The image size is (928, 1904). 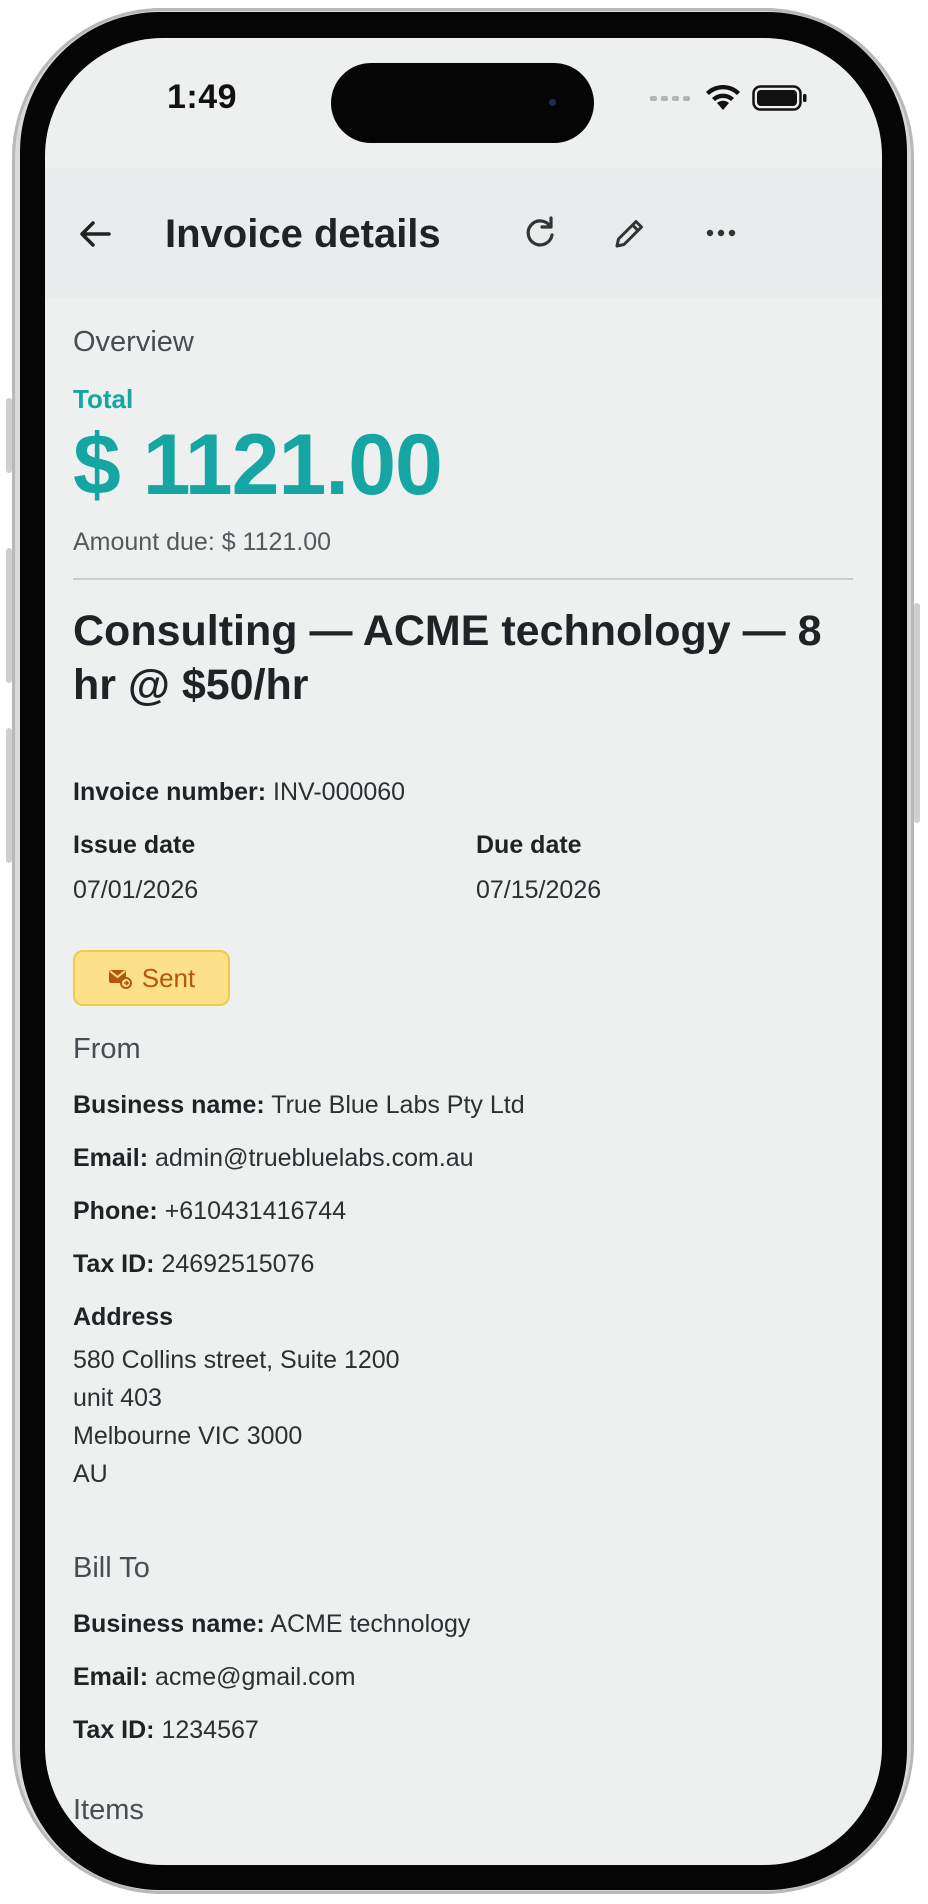 What do you see at coordinates (463, 233) in the screenshot?
I see `app-bar: Invoice details` at bounding box center [463, 233].